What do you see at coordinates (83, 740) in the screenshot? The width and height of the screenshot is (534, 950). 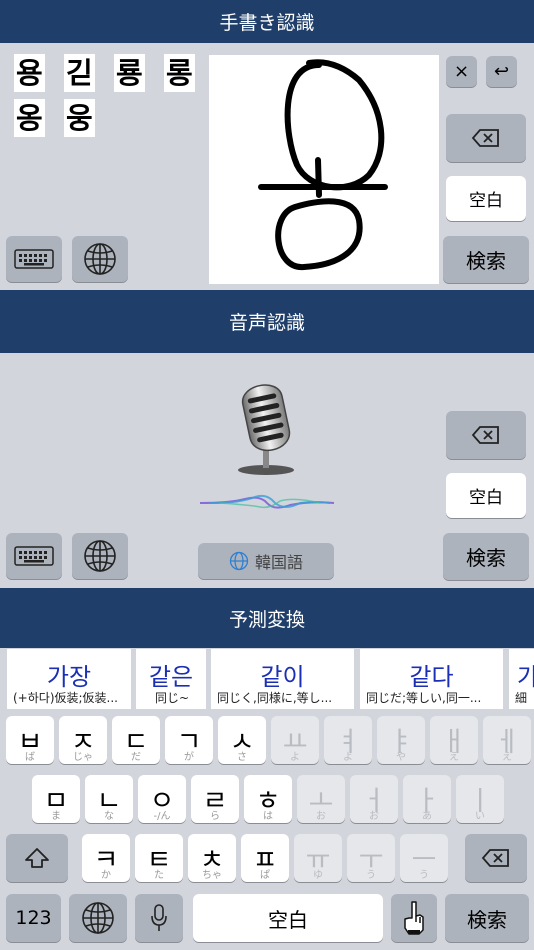 I see `key-j: ㅈじゃ` at bounding box center [83, 740].